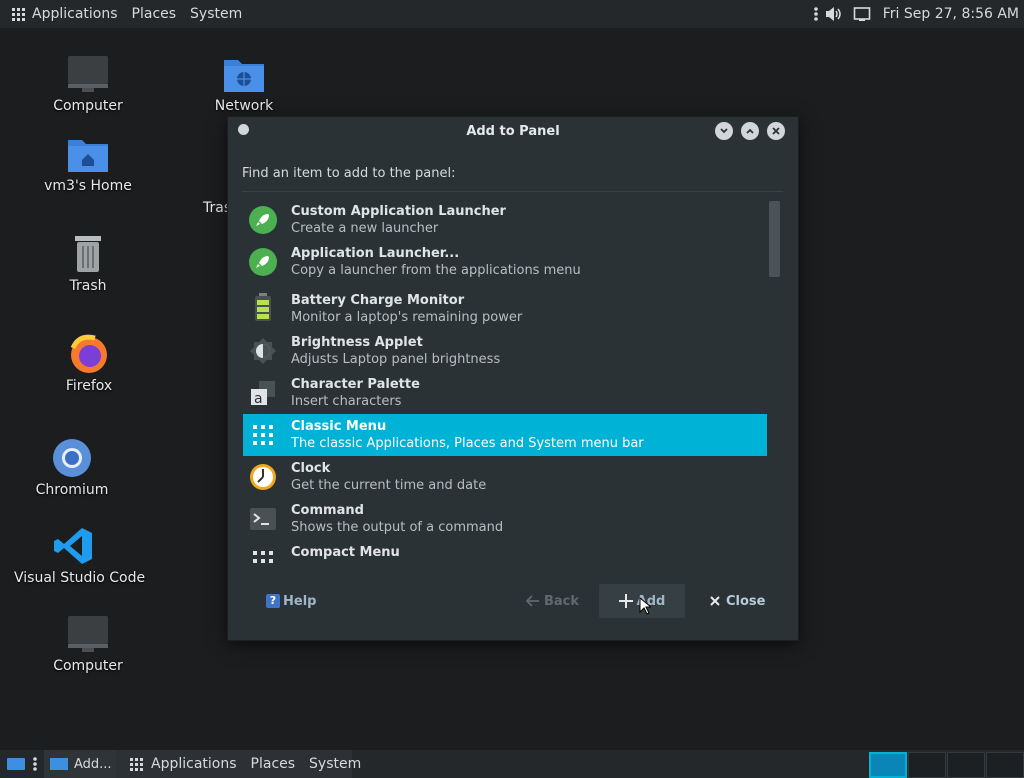 This screenshot has height=778, width=1024. I want to click on desktop-icon-label: vm3's Home, so click(88, 186).